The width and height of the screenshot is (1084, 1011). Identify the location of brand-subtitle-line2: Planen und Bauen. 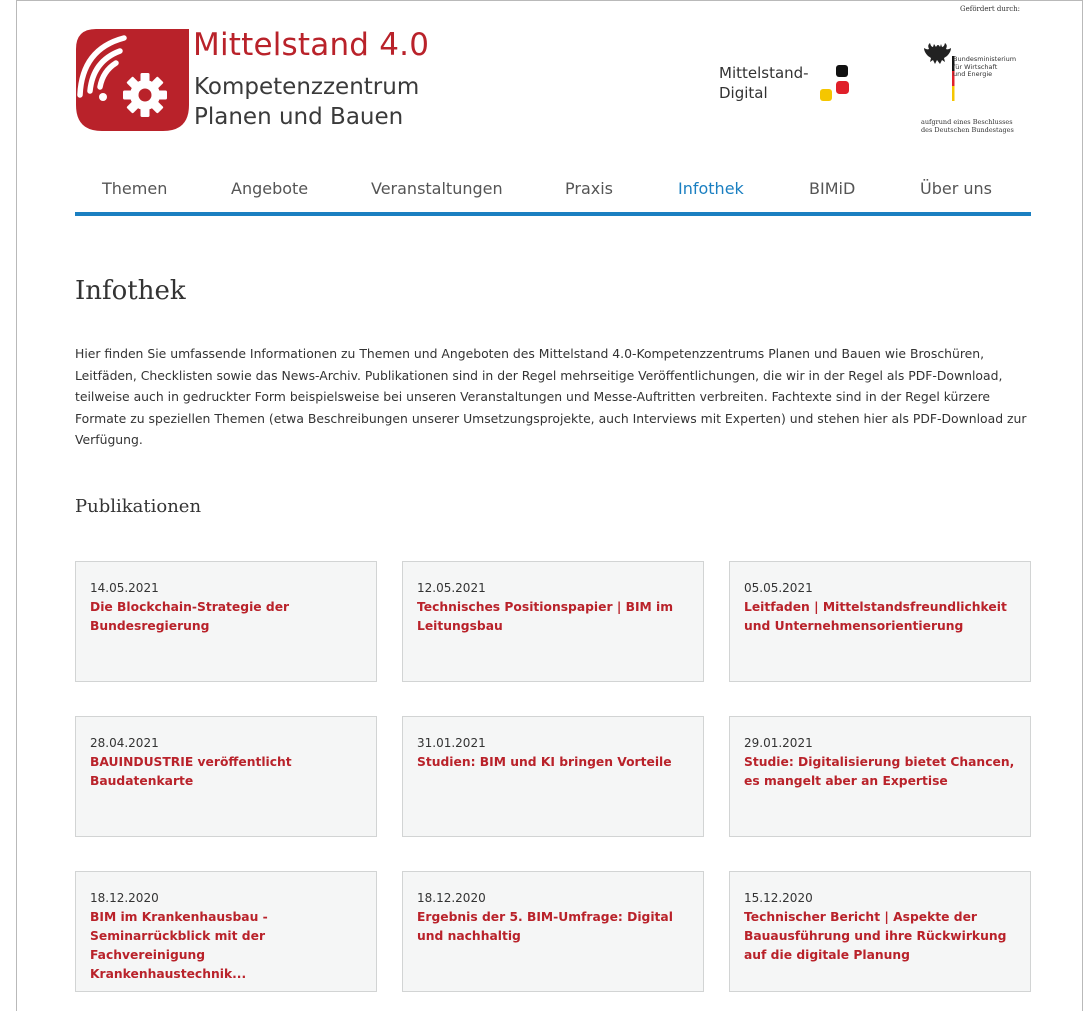
(299, 117).